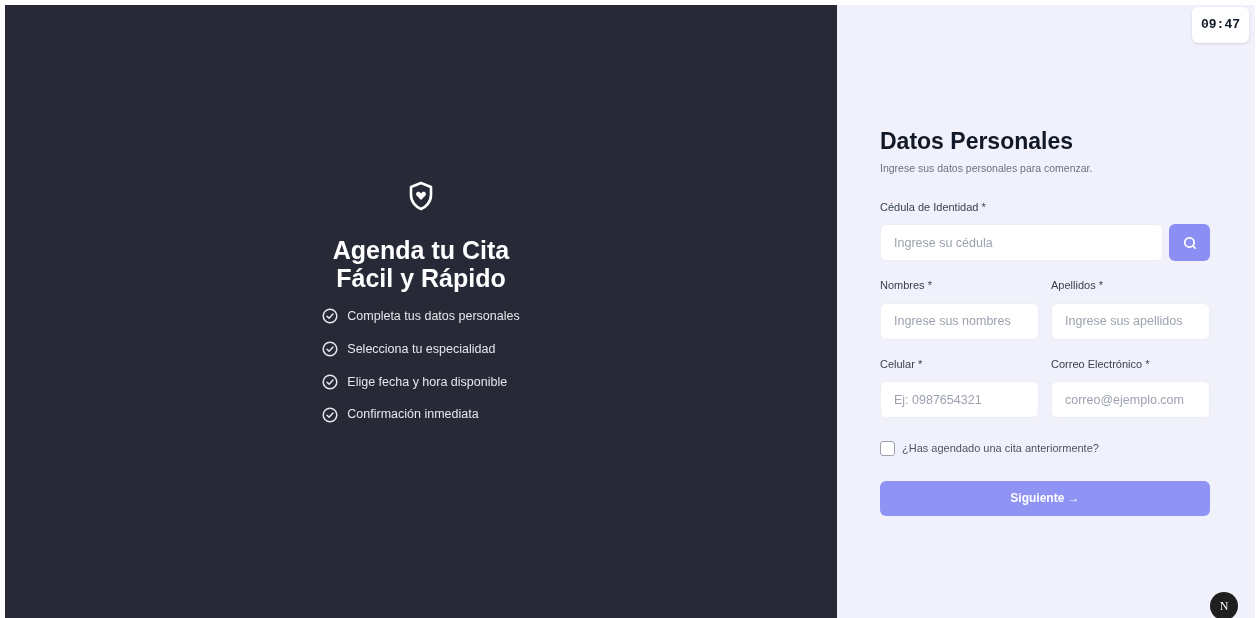 The width and height of the screenshot is (1260, 618). What do you see at coordinates (1224, 605) in the screenshot?
I see `dev-badge: N` at bounding box center [1224, 605].